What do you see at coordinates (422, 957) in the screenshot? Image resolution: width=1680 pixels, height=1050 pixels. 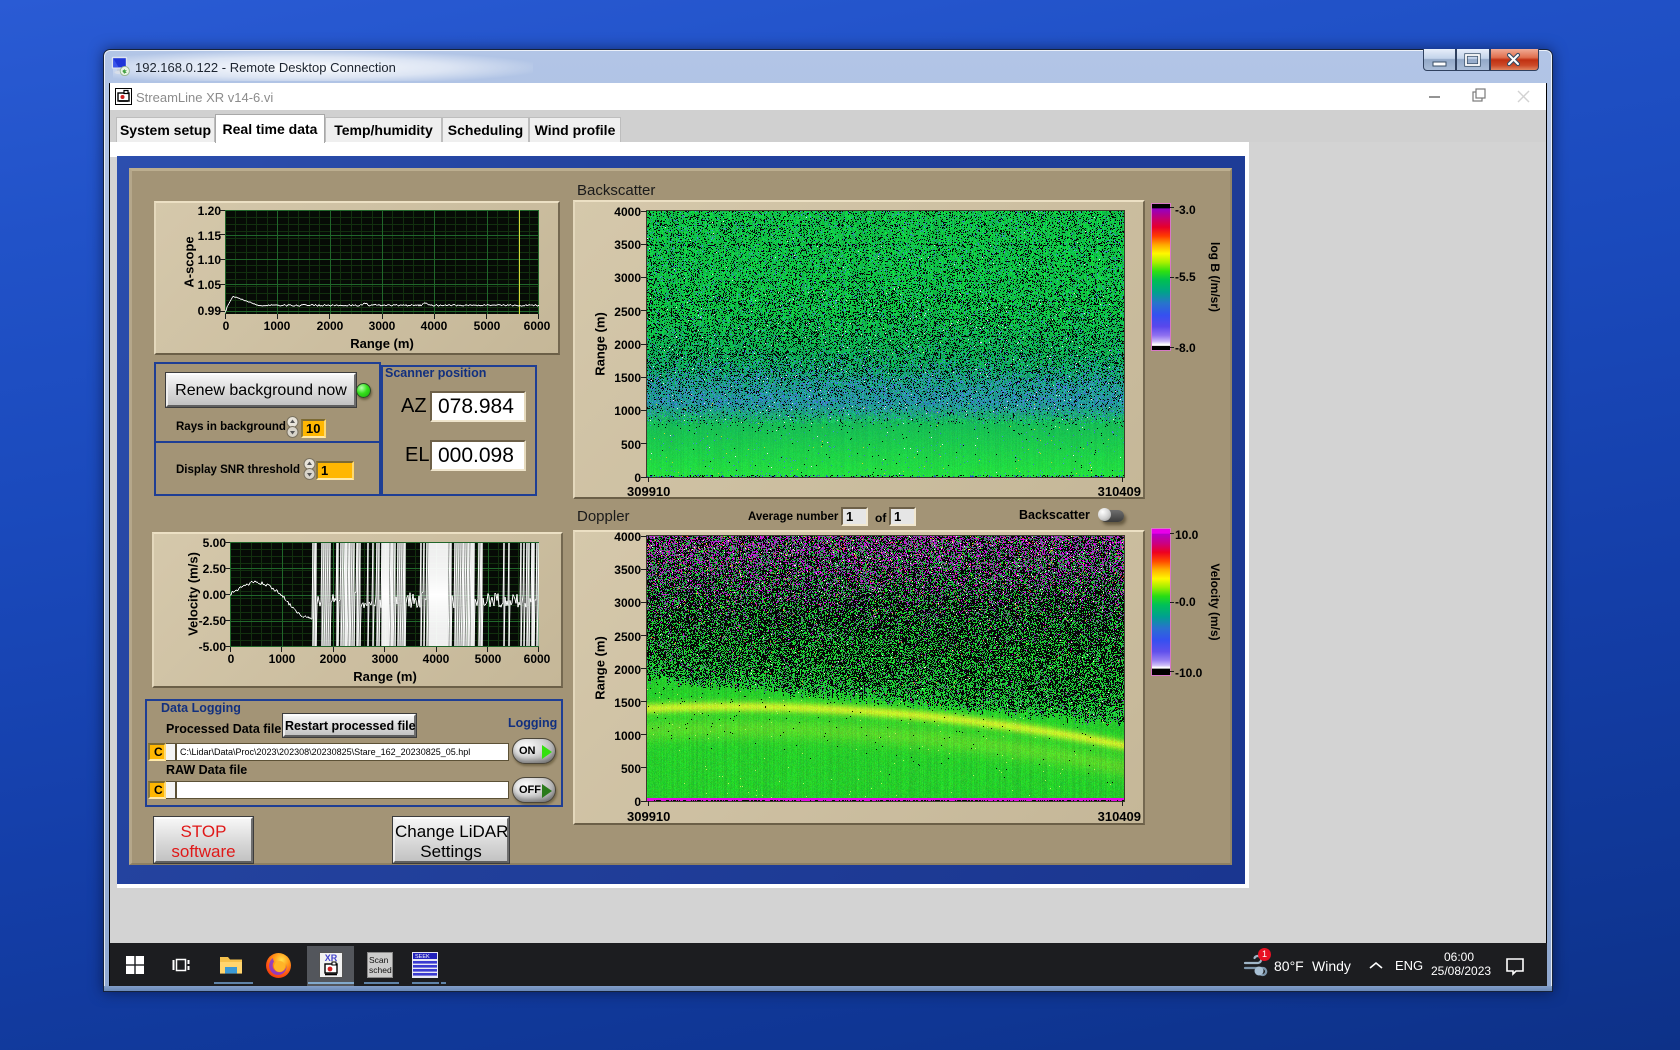 I see `svg-text: SEEK` at bounding box center [422, 957].